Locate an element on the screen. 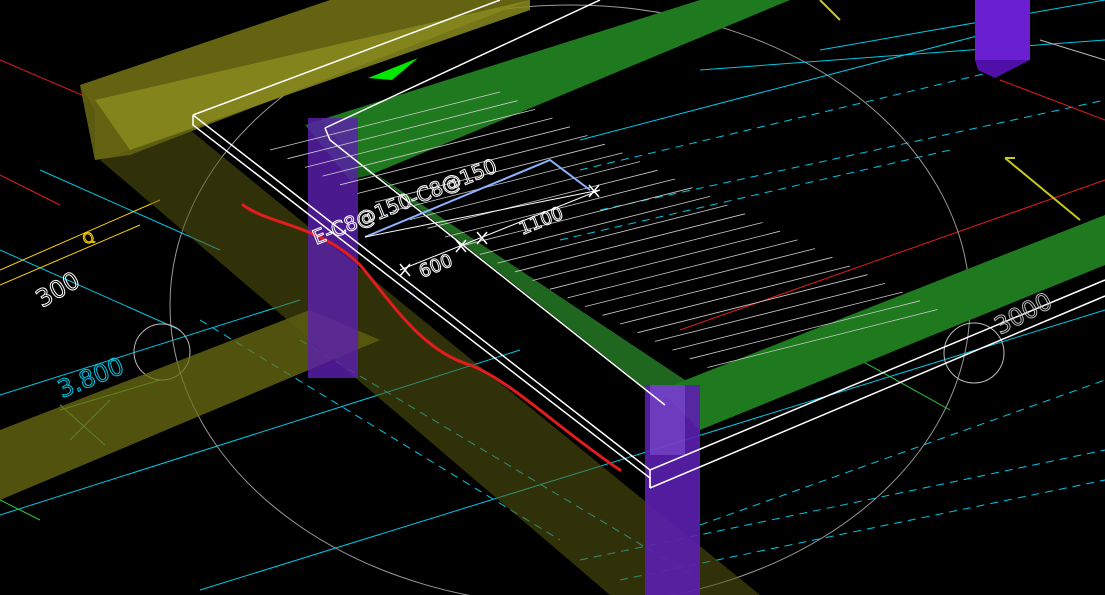 Image resolution: width=1105 pixels, height=595 pixels. dim-600: 600 is located at coordinates (436, 266).